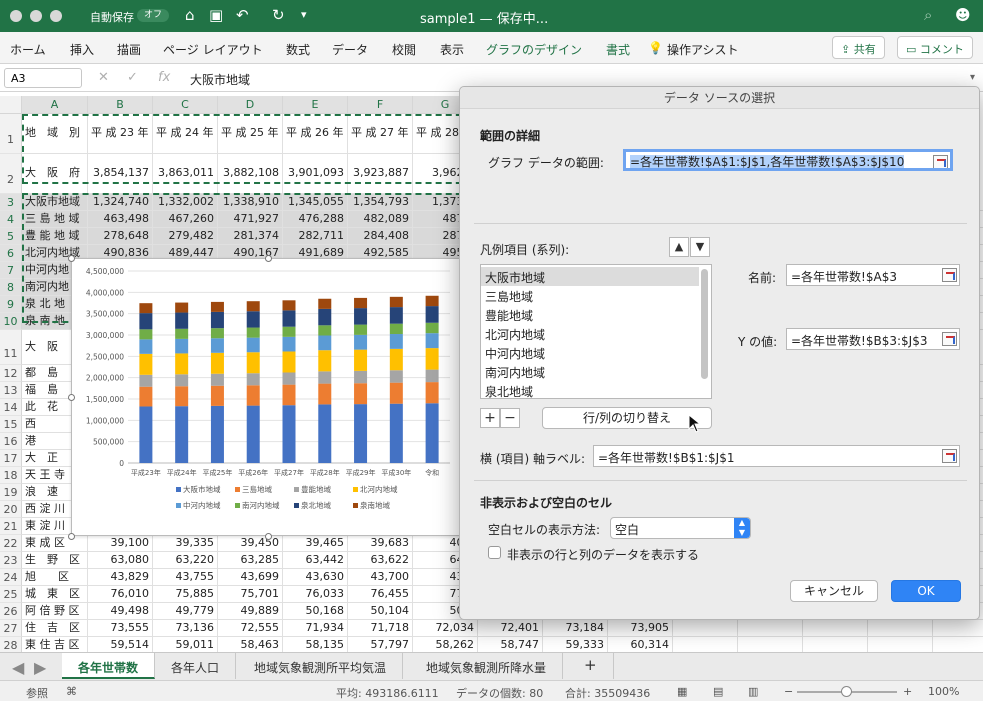 The height and width of the screenshot is (701, 983). I want to click on page-break-view-icon: ▥, so click(753, 691).